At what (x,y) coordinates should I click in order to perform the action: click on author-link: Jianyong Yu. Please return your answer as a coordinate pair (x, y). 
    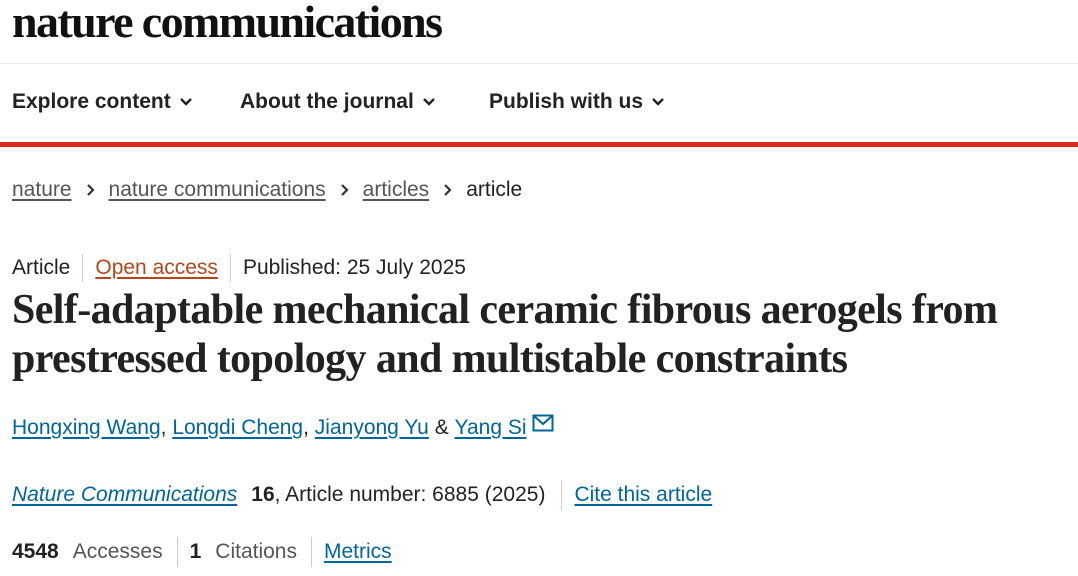
    Looking at the image, I should click on (372, 428).